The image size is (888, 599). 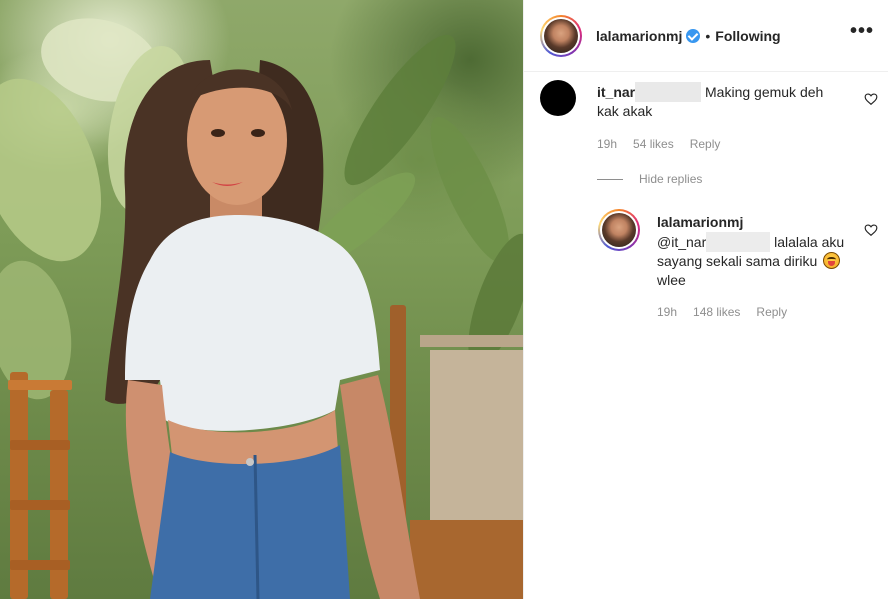 I want to click on reply-likes: 148 likes, so click(x=716, y=312).